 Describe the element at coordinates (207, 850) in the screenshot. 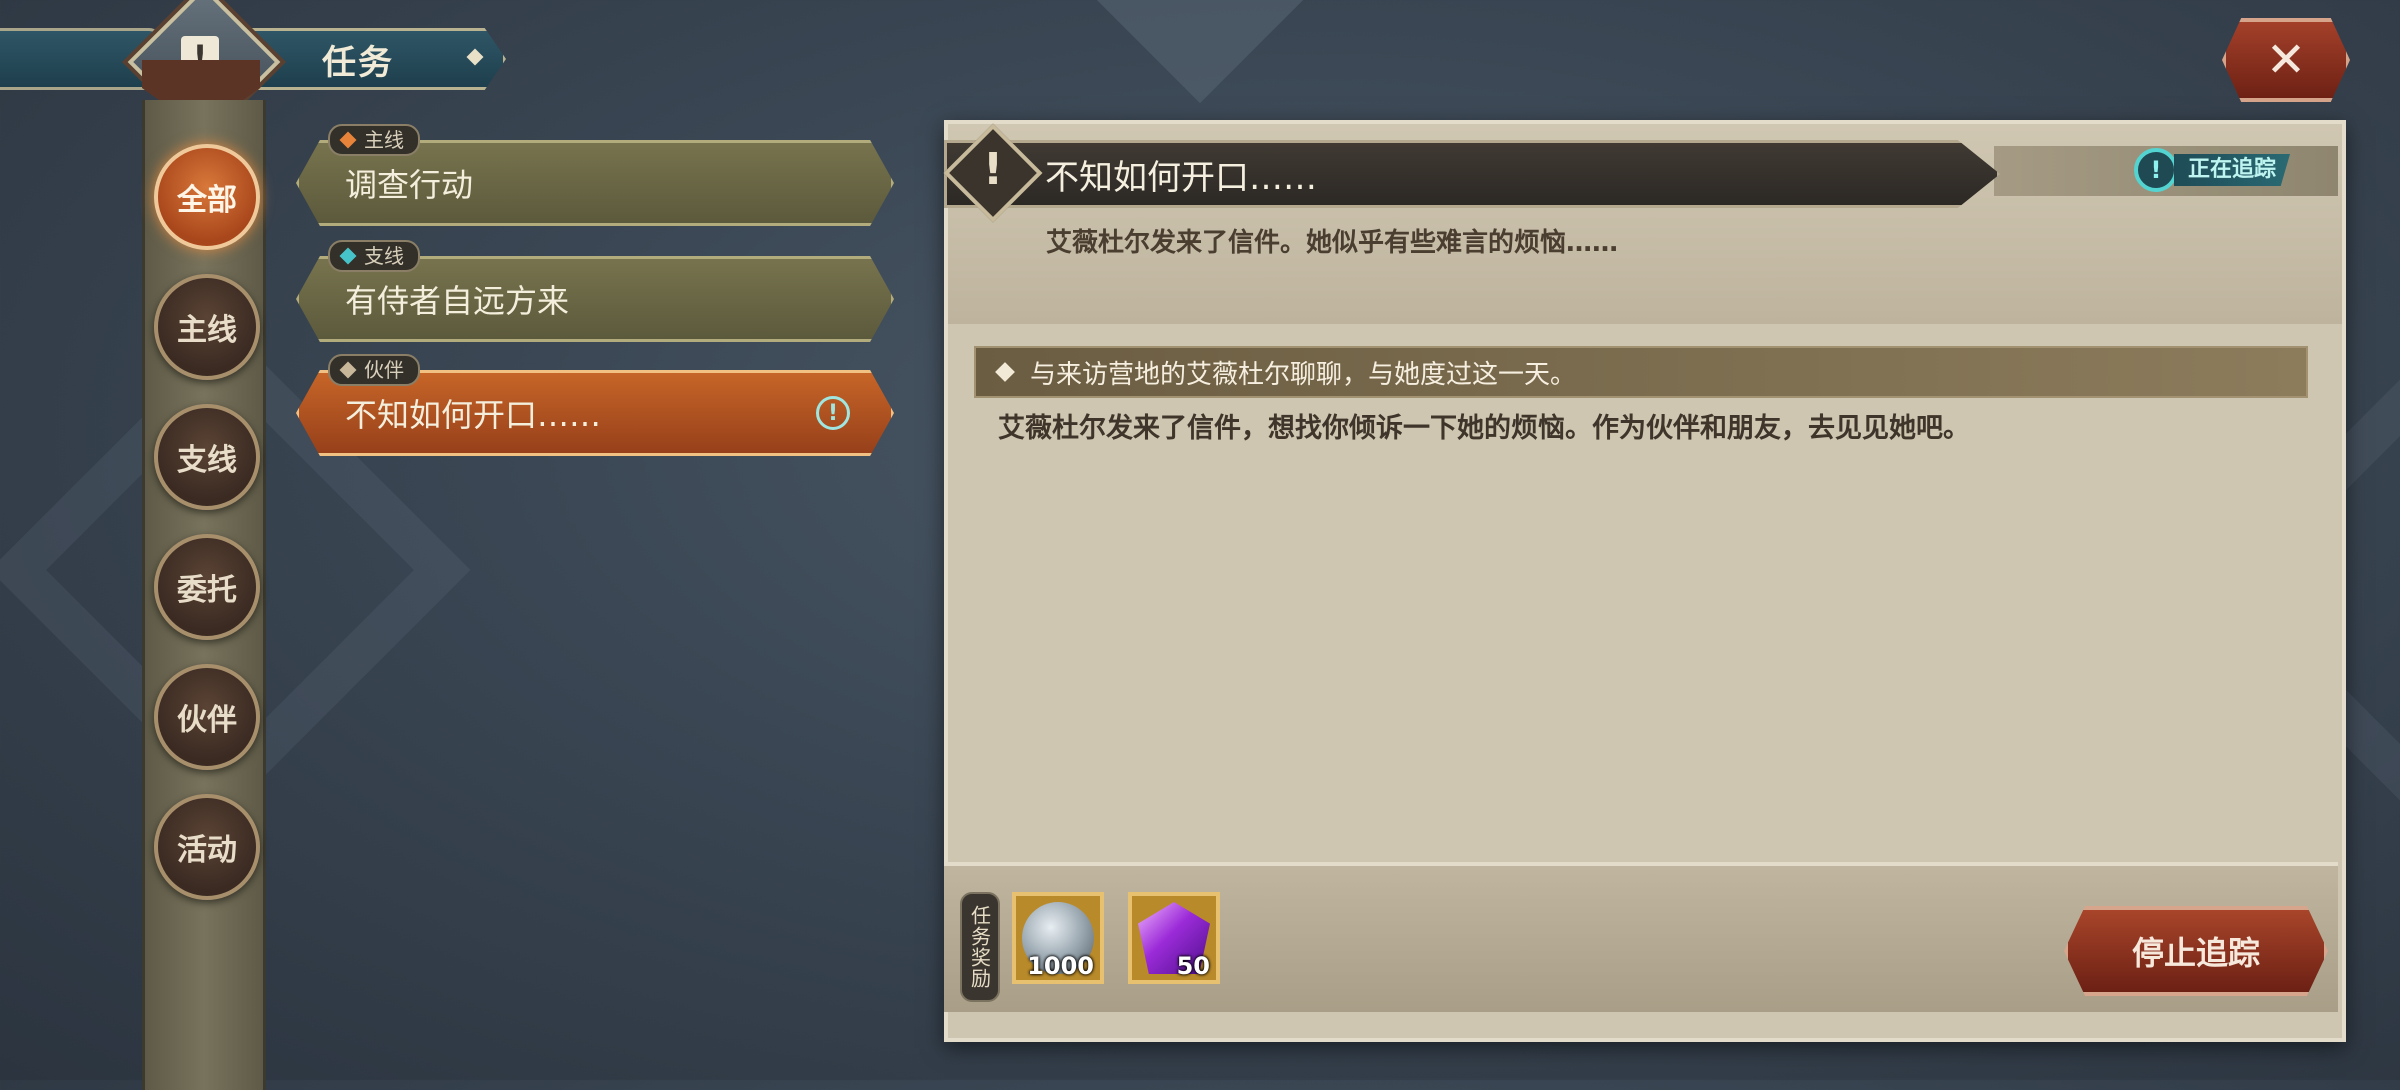

I see `category-label: 活动` at that location.